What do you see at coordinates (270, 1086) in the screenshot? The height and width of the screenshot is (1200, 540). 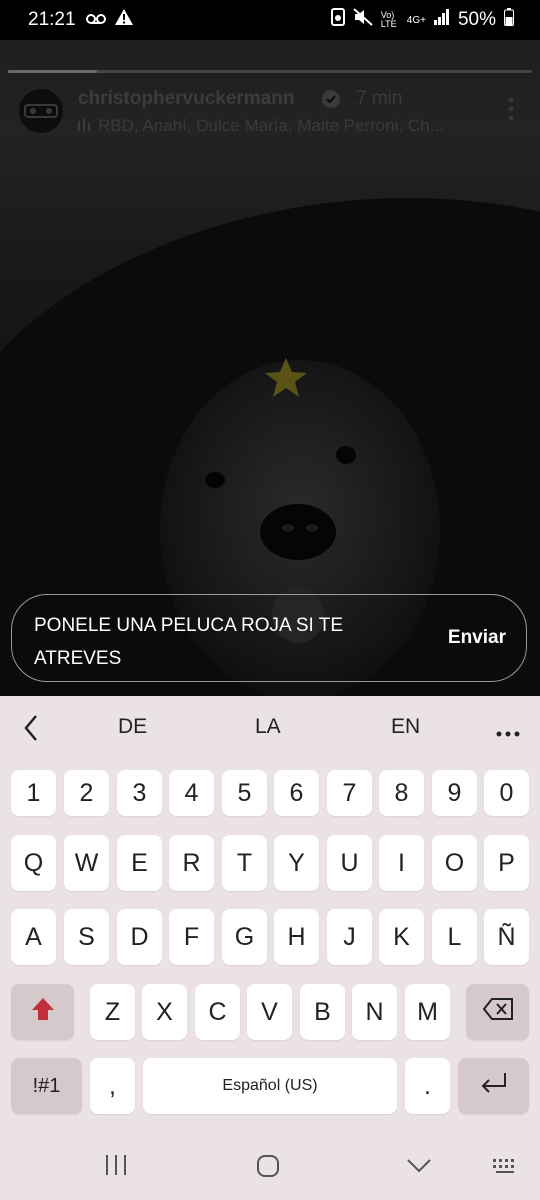 I see `space-key: Español (US)` at bounding box center [270, 1086].